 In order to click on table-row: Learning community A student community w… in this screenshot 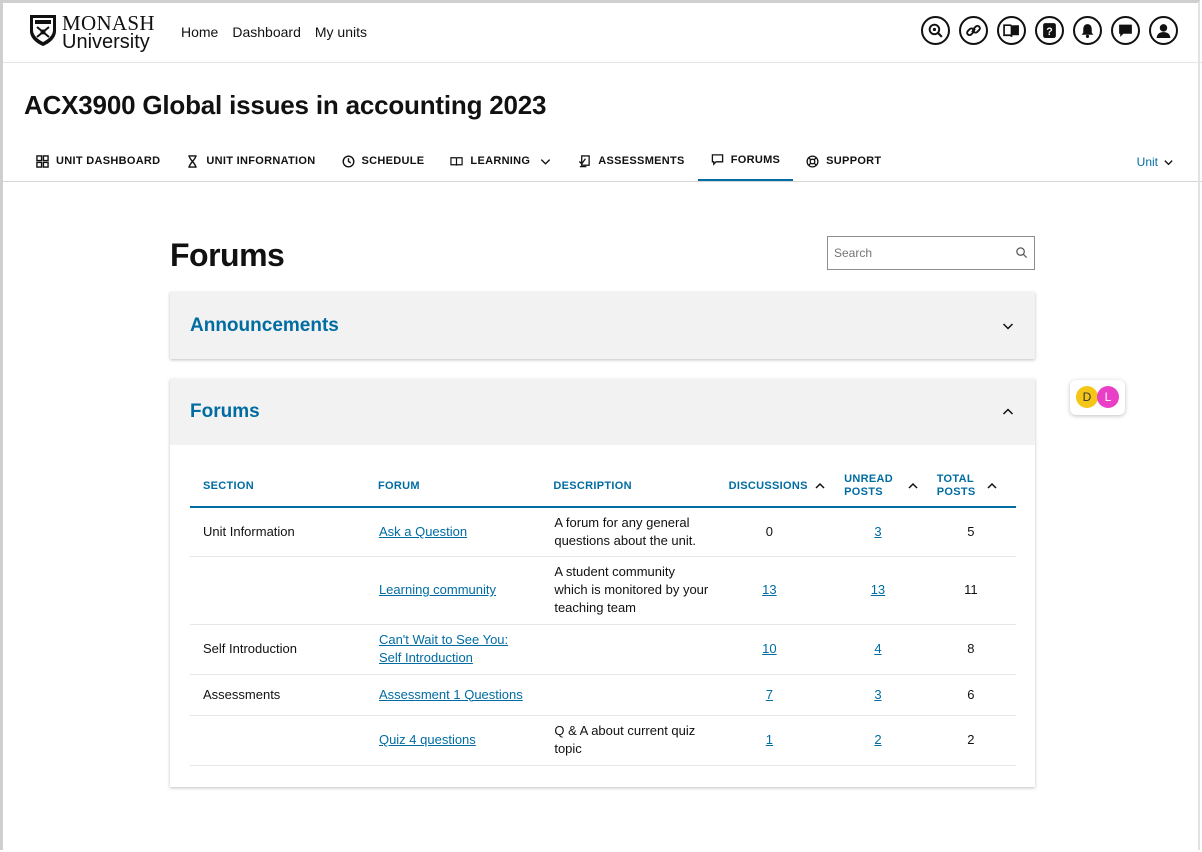, I will do `click(603, 590)`.